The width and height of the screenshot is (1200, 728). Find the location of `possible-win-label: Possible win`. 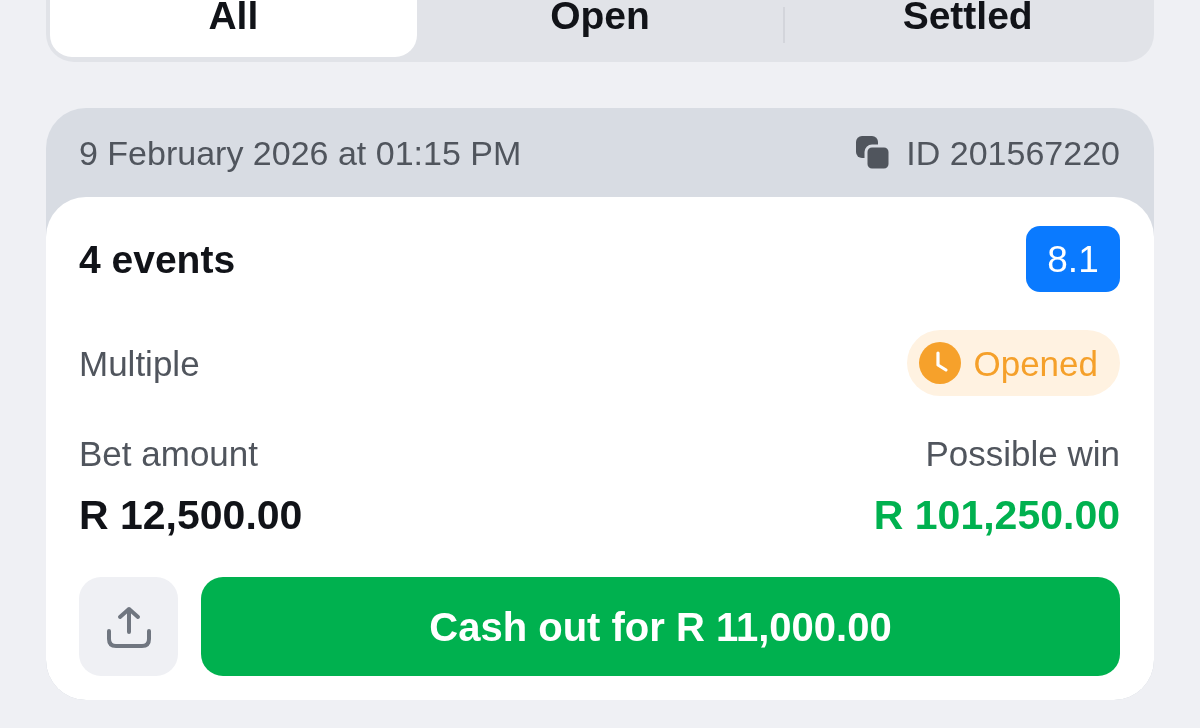

possible-win-label: Possible win is located at coordinates (1022, 453).